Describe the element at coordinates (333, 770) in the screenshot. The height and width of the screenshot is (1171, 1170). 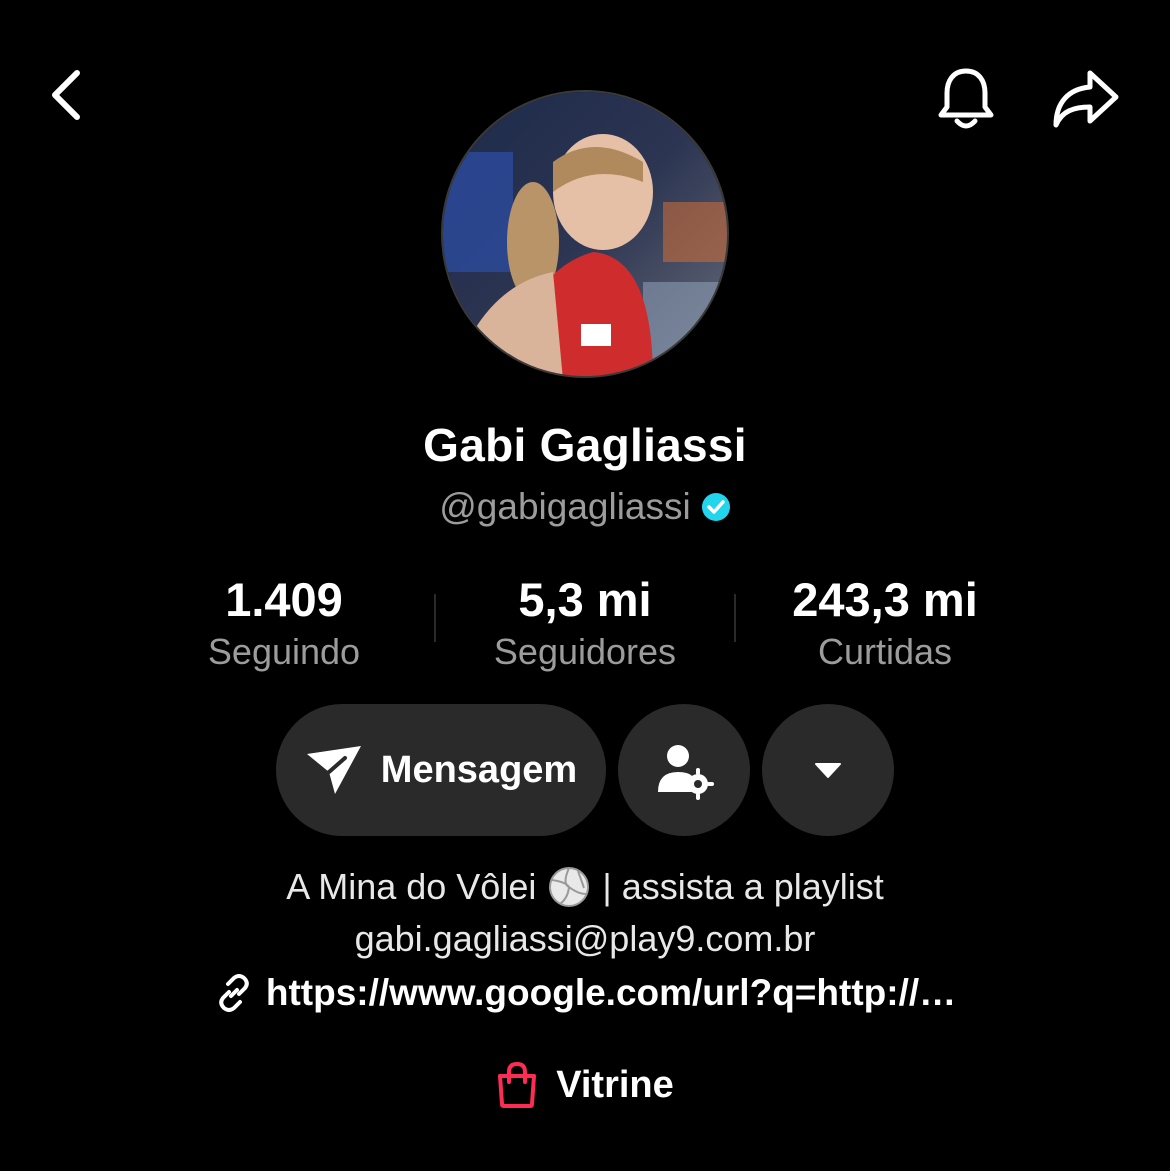
I see `send-icon` at that location.